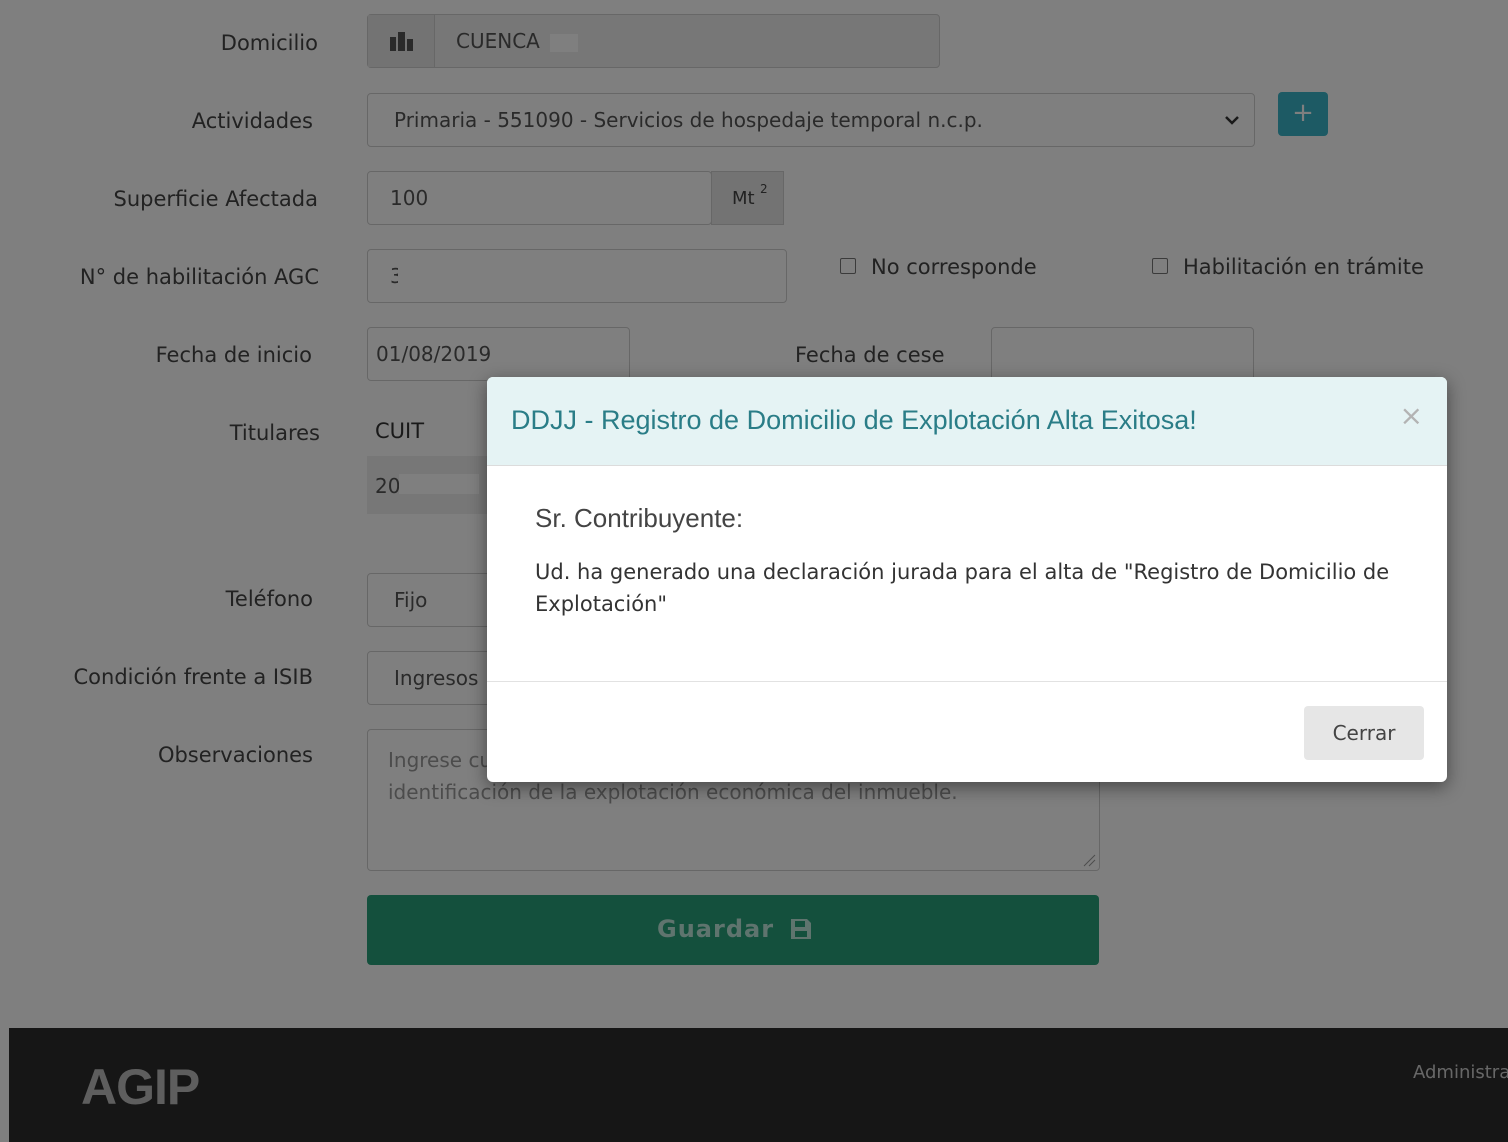 The height and width of the screenshot is (1142, 1508). I want to click on modal-footer: Cerrar, so click(967, 731).